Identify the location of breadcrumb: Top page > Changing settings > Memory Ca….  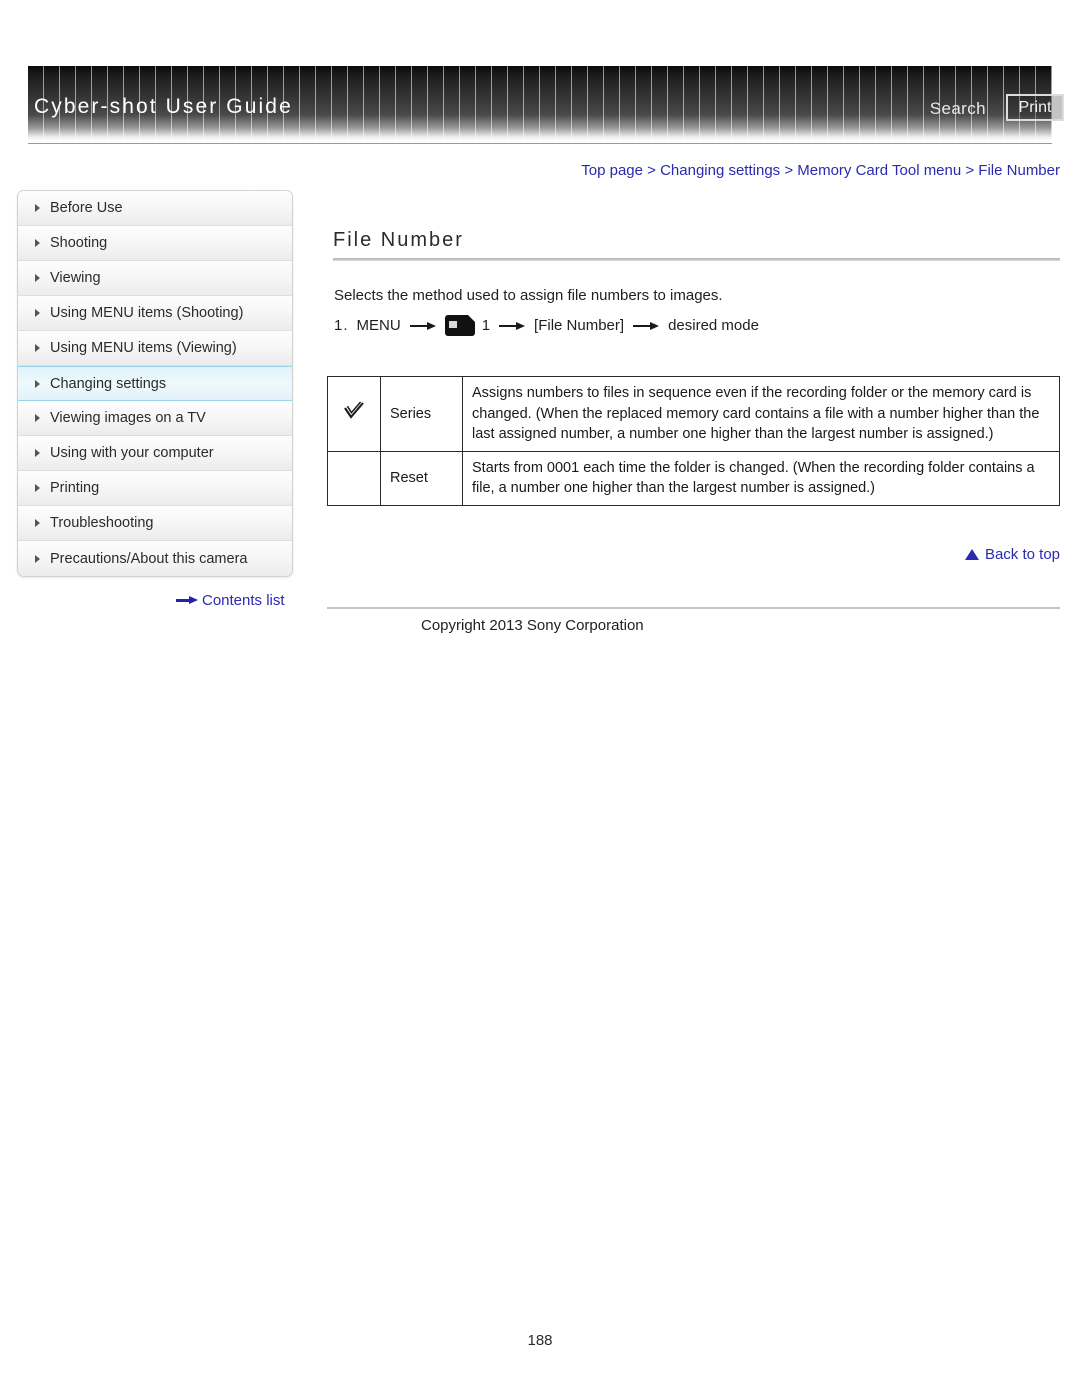
(820, 170).